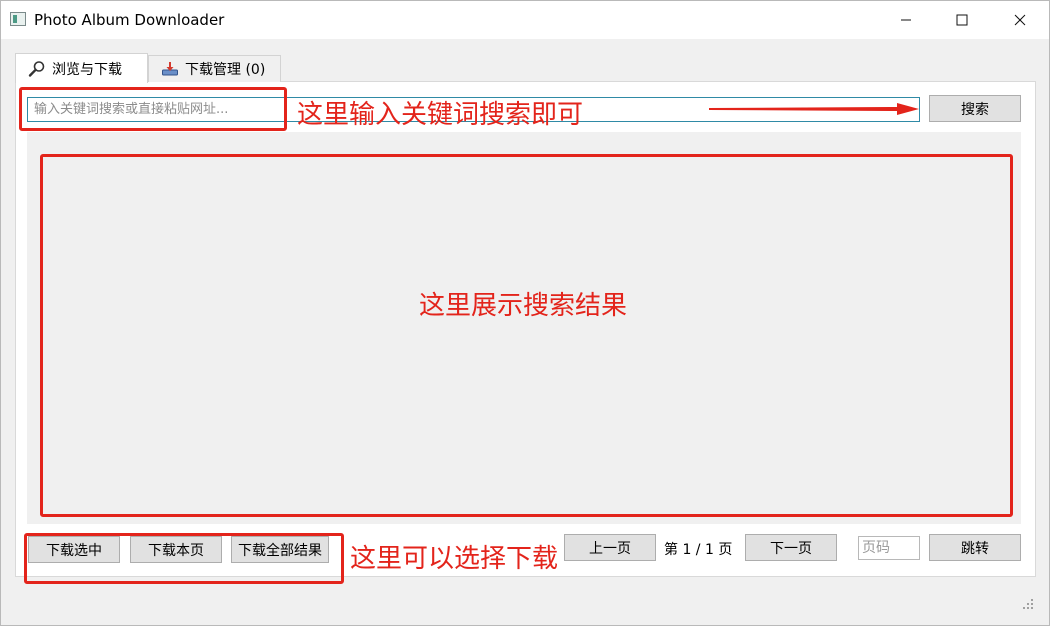 Image resolution: width=1050 pixels, height=626 pixels. Describe the element at coordinates (18, 19) in the screenshot. I see `app-icon` at that location.